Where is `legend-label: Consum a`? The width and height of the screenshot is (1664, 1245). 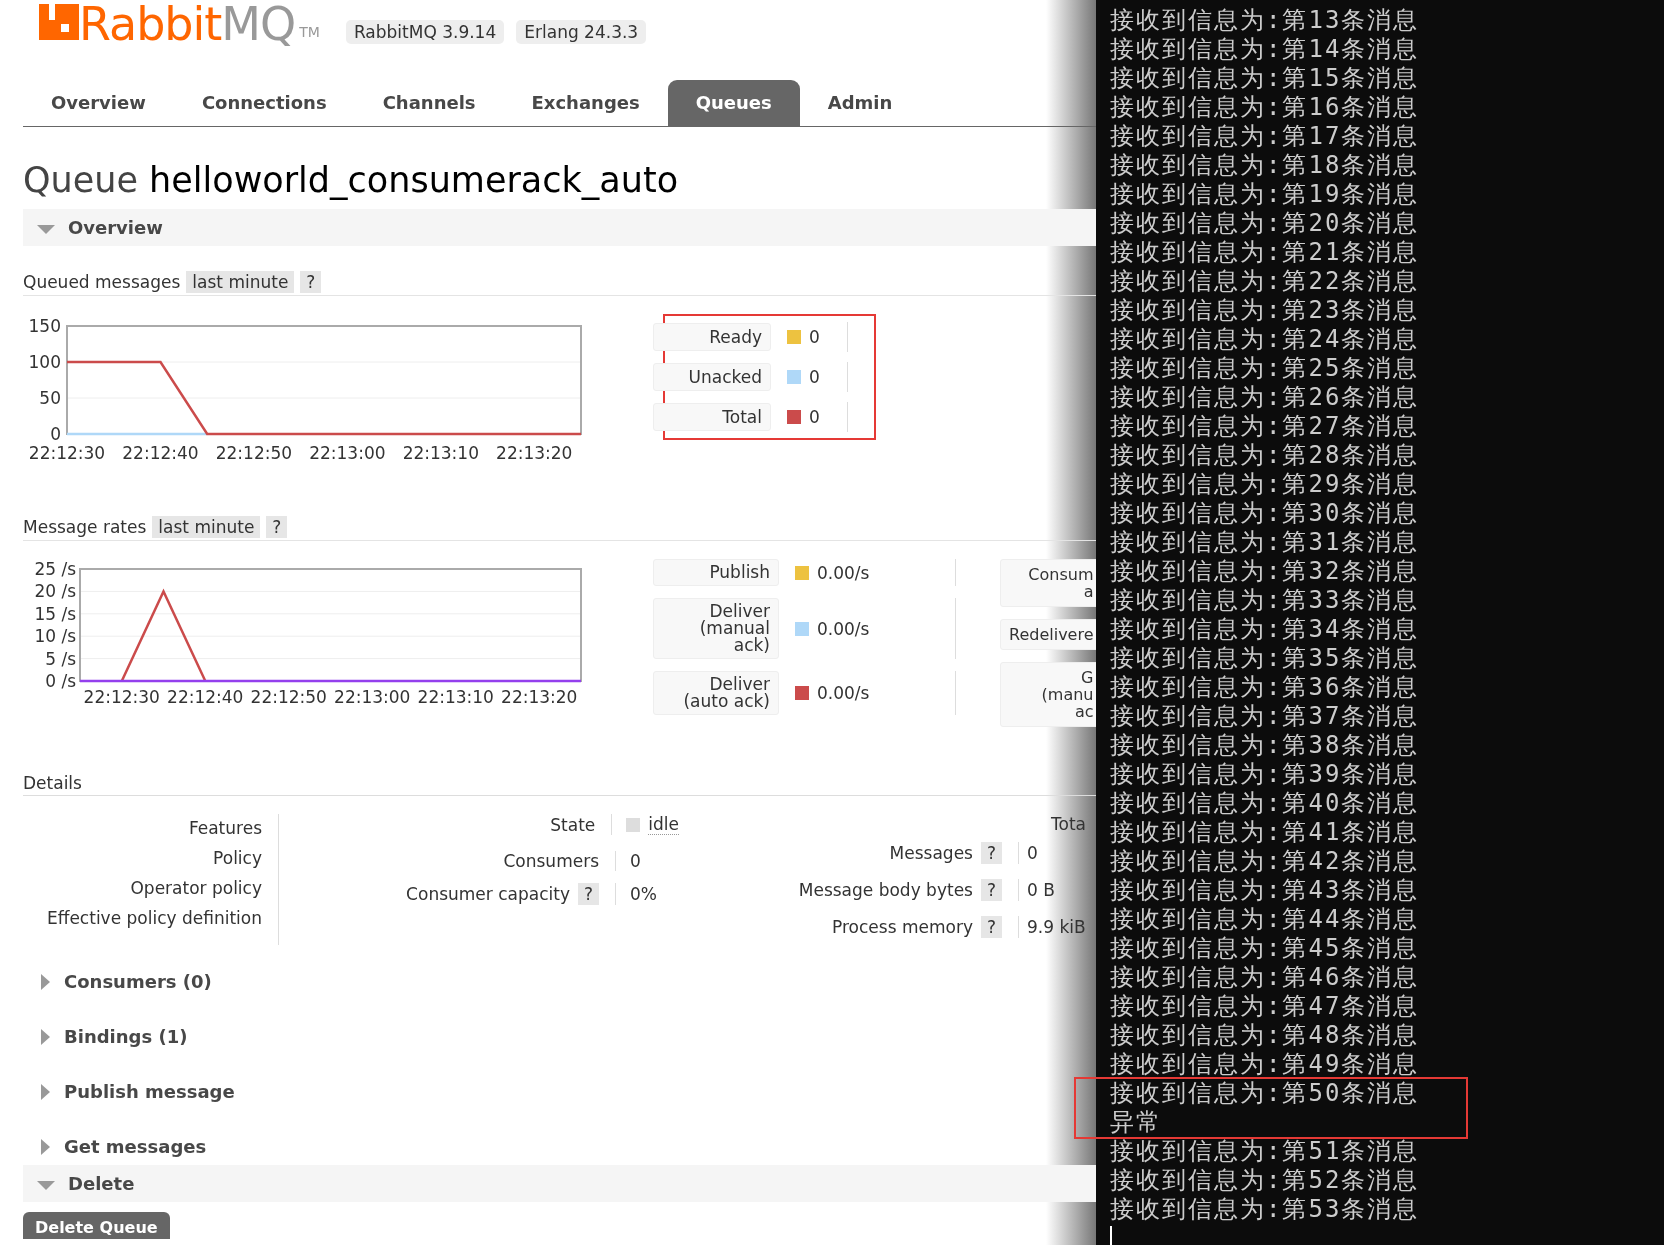
legend-label: Consum a is located at coordinates (1048, 583).